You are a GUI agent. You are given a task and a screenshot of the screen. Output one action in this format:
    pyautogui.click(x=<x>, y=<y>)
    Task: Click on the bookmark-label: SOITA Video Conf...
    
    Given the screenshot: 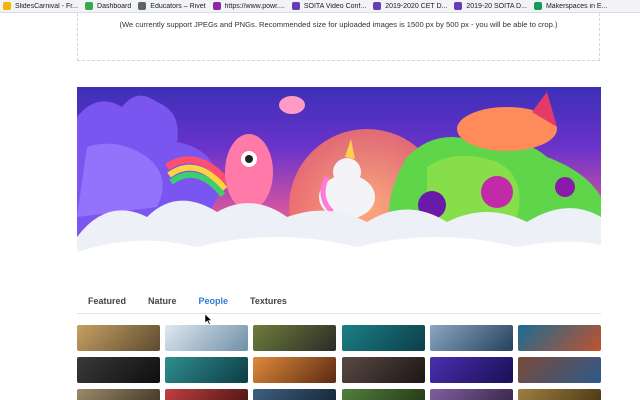 What is the action you would take?
    pyautogui.click(x=335, y=6)
    